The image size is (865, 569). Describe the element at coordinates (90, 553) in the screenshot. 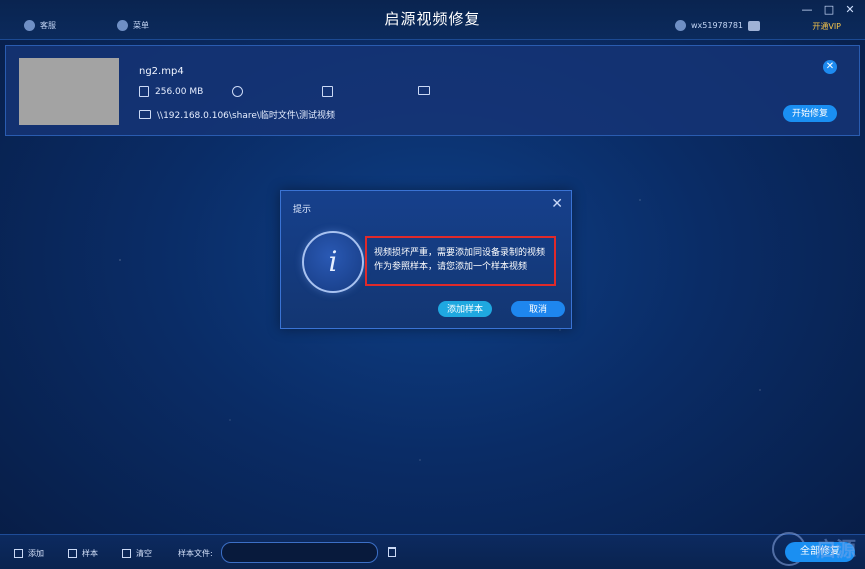

I see `sample-label: 样本` at that location.